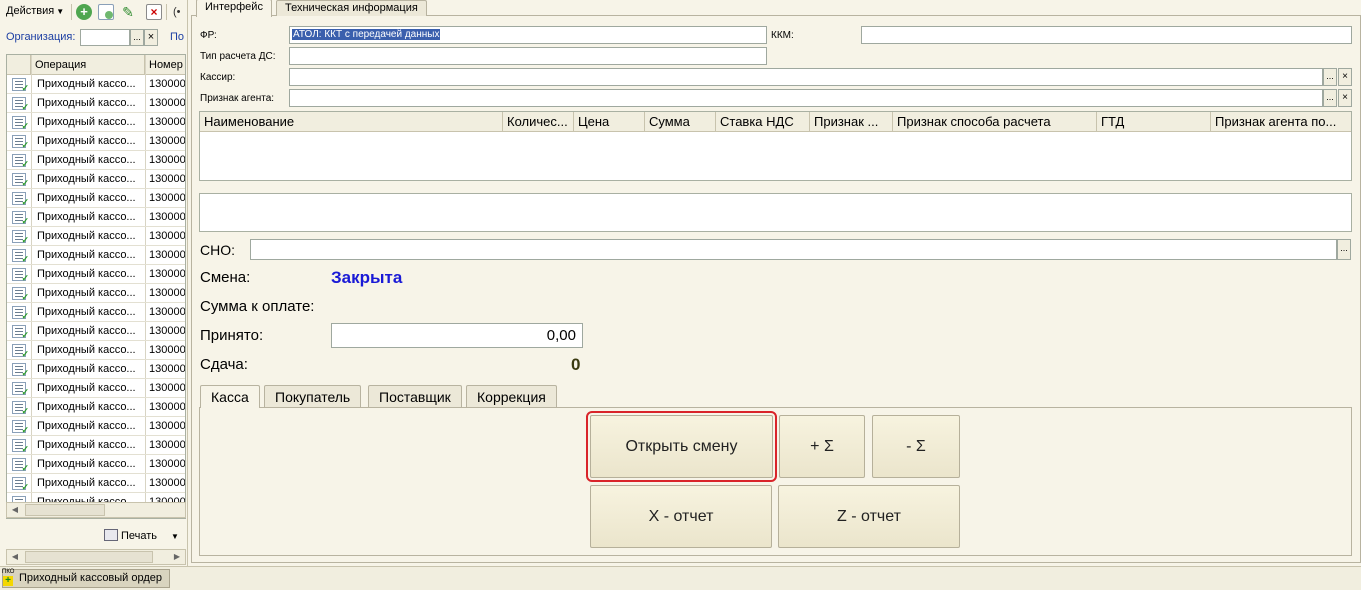 The image size is (1361, 590). Describe the element at coordinates (782, 35) in the screenshot. I see `kkm-label: ККМ:` at that location.